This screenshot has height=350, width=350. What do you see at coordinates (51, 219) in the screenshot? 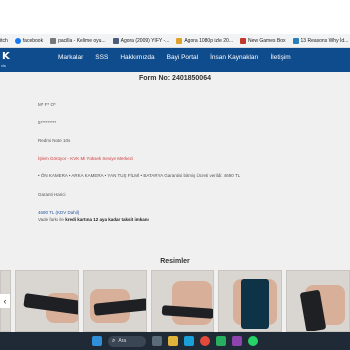
I see `installment-prefix: Vade farkı ile` at bounding box center [51, 219].